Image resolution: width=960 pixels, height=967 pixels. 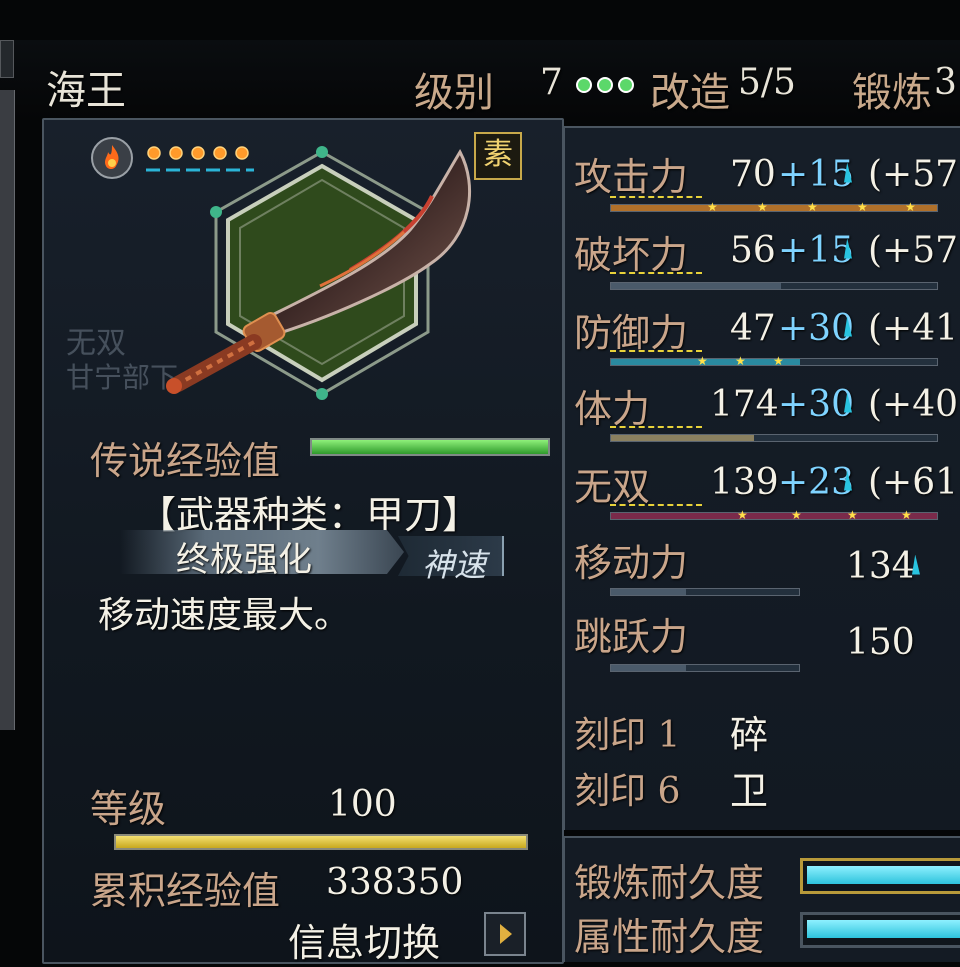 What do you see at coordinates (880, 566) in the screenshot?
I see `stat-base: 134` at bounding box center [880, 566].